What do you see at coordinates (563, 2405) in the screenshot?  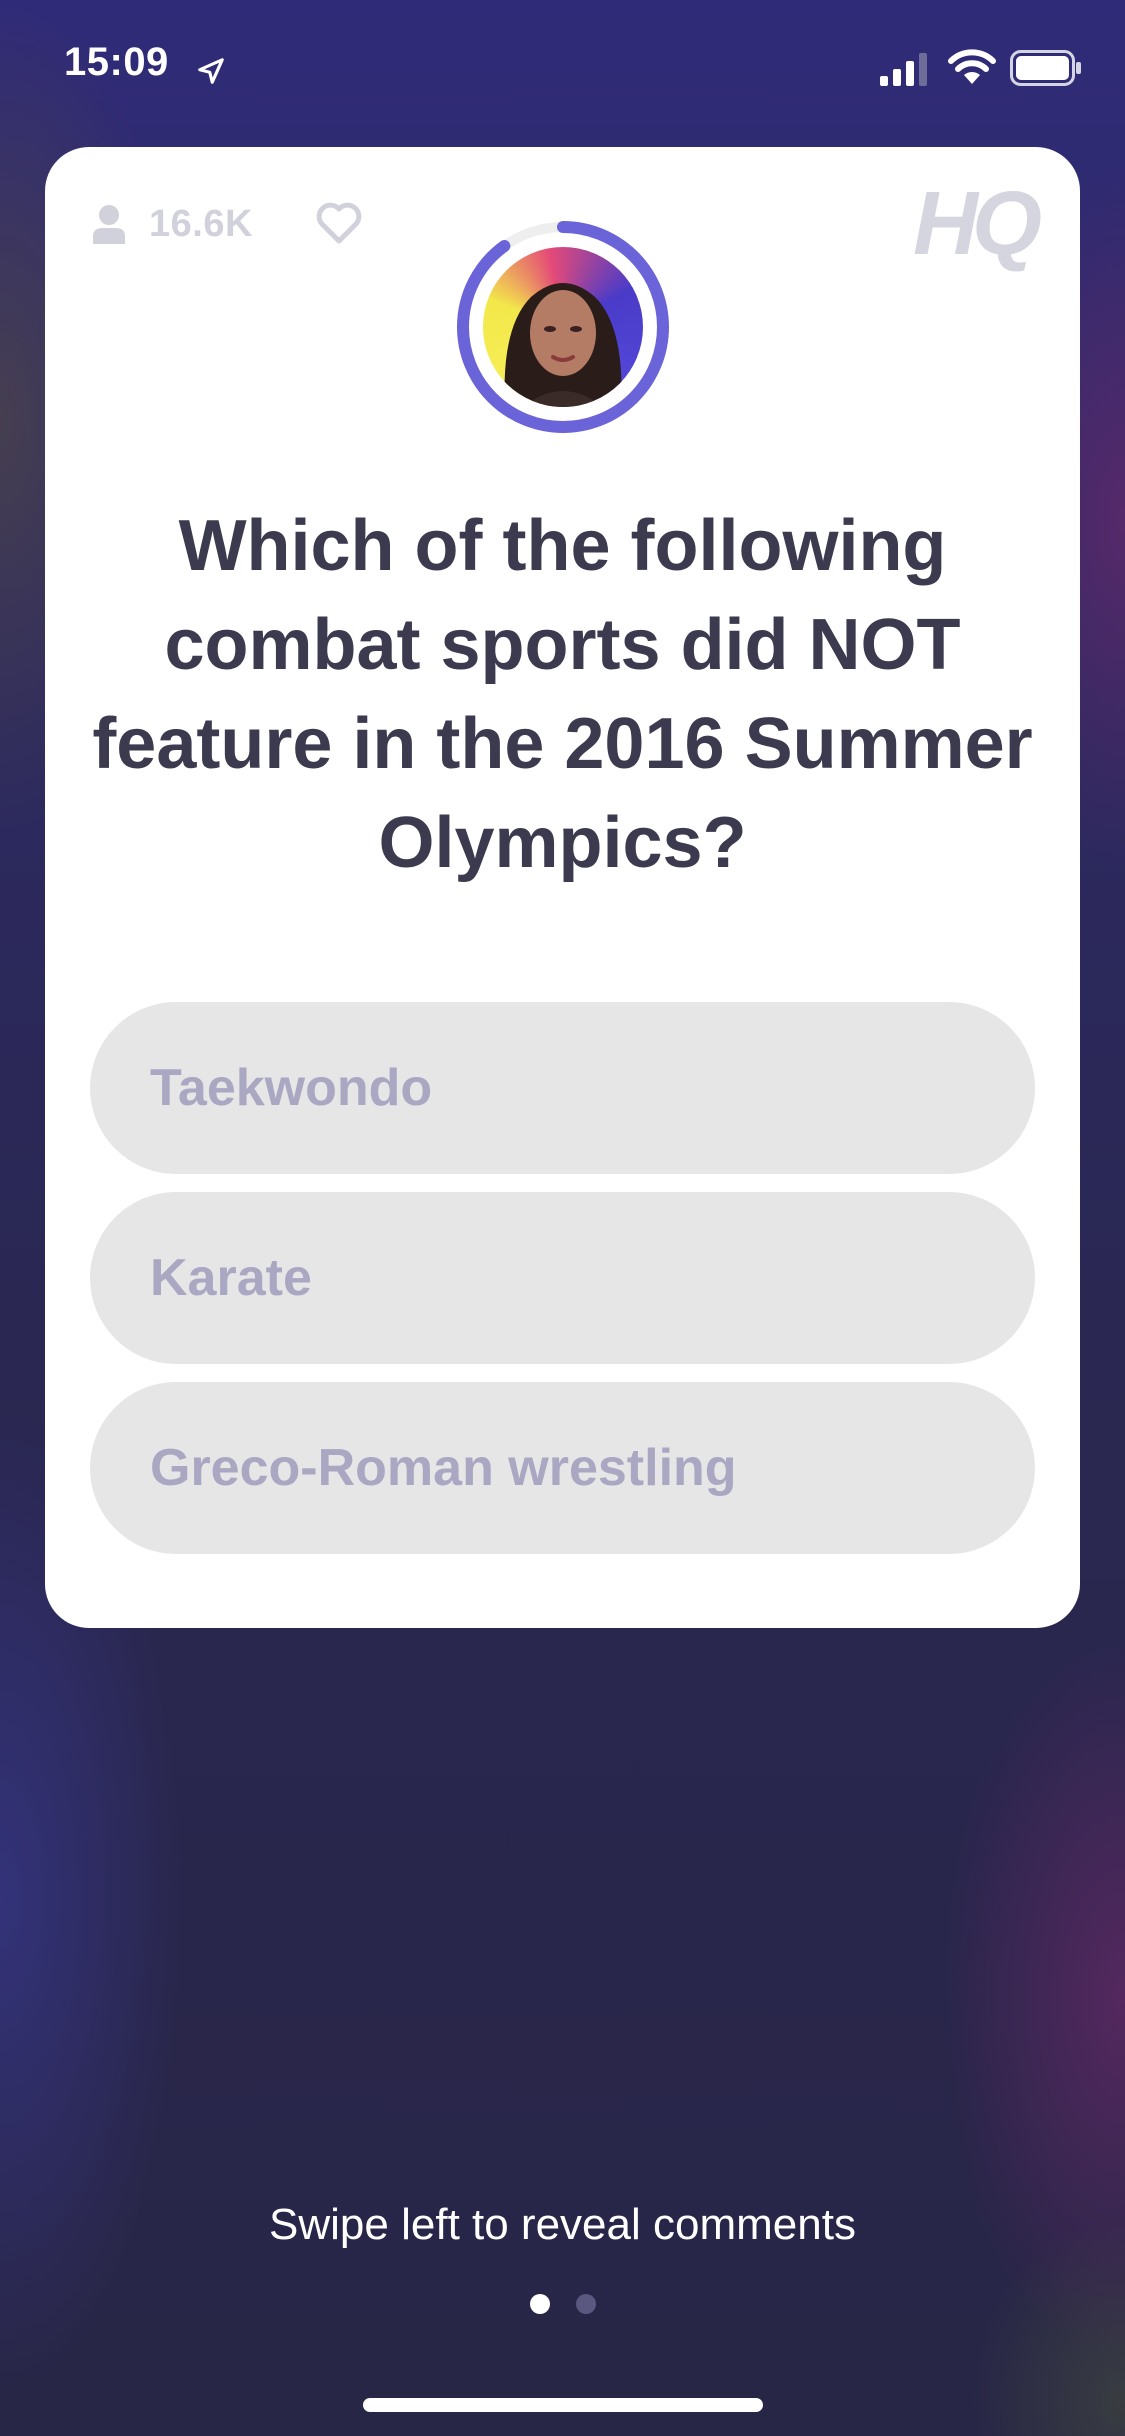 I see `home-indicator` at bounding box center [563, 2405].